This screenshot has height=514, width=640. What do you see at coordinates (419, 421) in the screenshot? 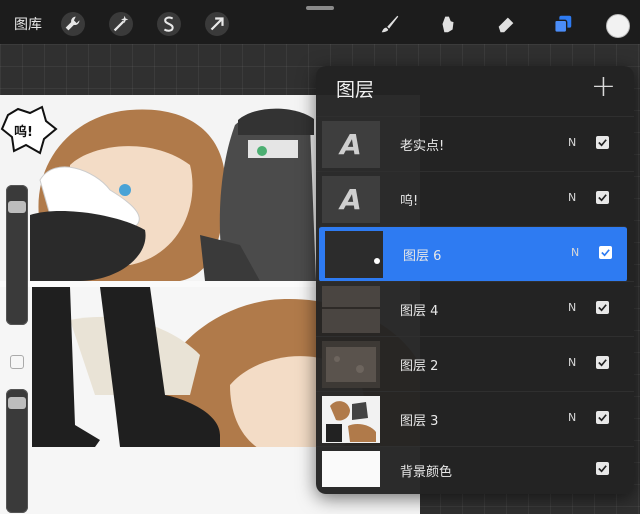
I see `layer-name: 图层 3` at bounding box center [419, 421].